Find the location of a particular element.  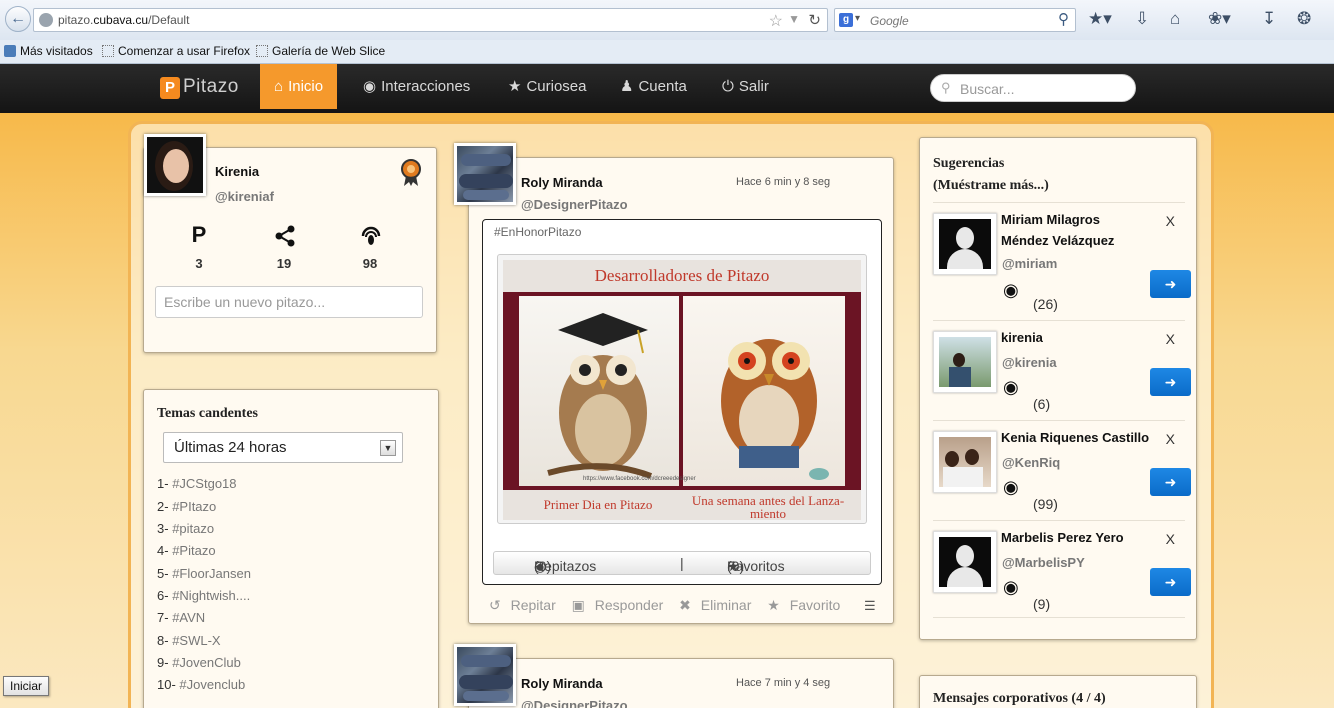

nav-inicio: ⌂ Inicio is located at coordinates (299, 86).